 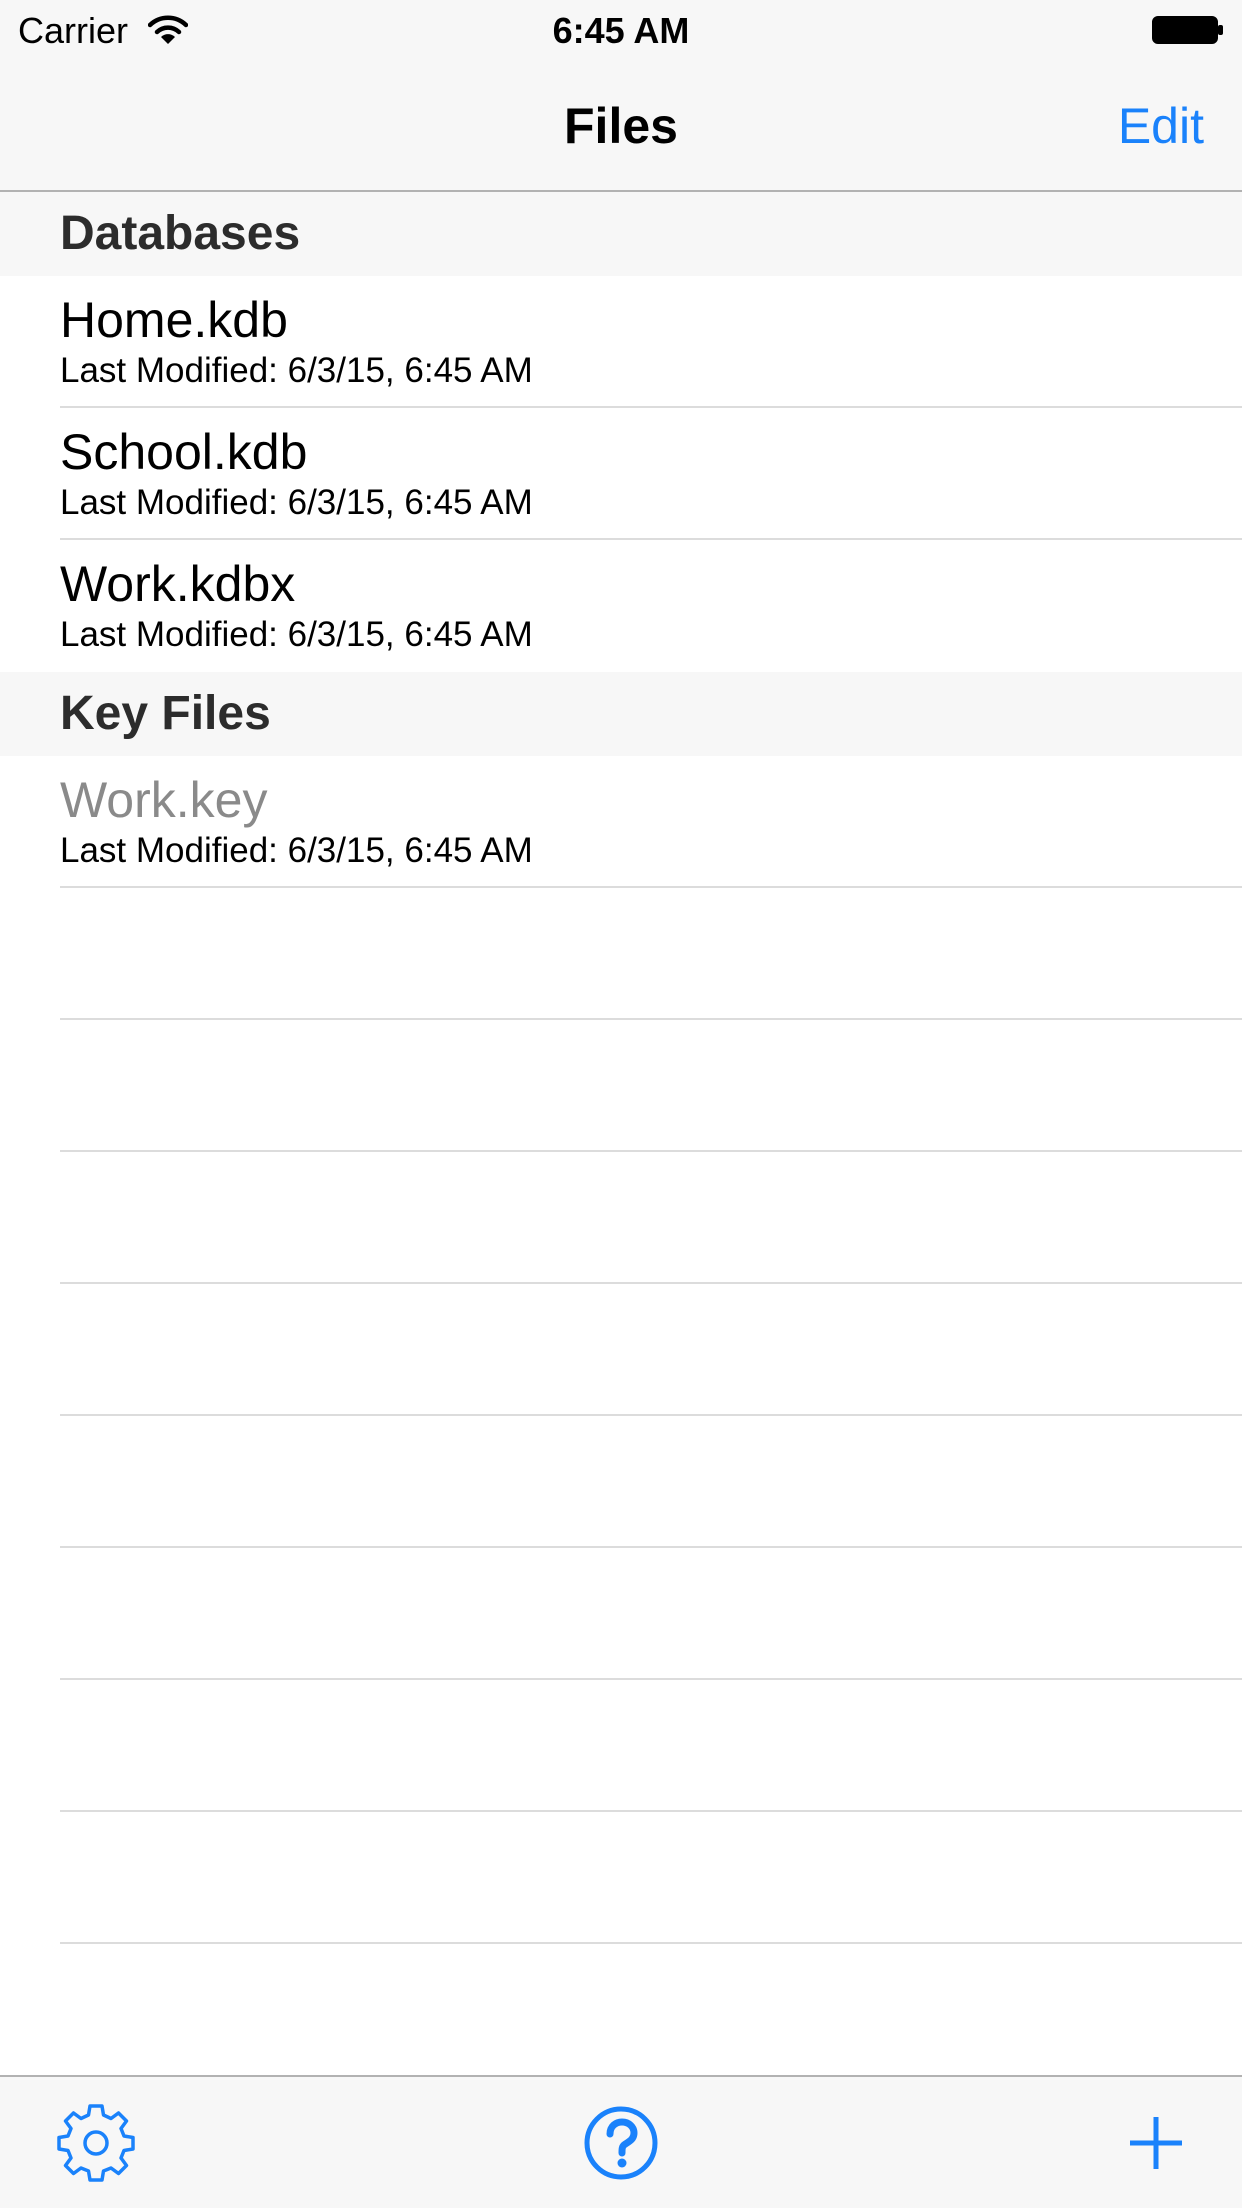 I want to click on help-icon, so click(x=621, y=2143).